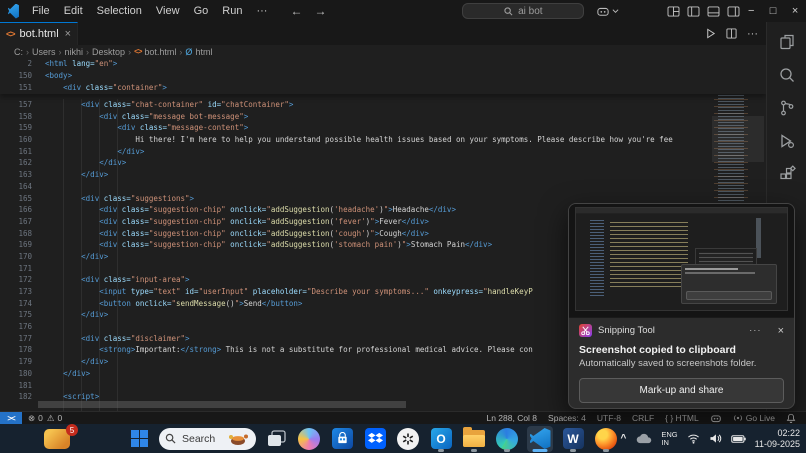  I want to click on editor-more-actions-icon: ···, so click(752, 34).